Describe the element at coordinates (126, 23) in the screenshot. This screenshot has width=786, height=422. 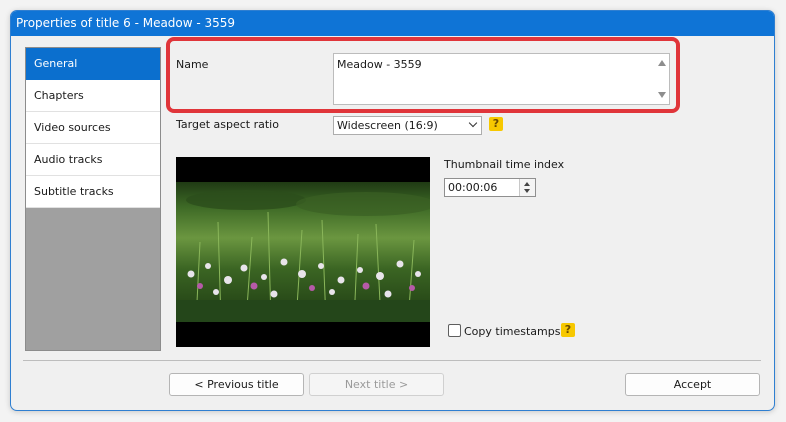
I see `window-title: Properties of title 6 - Meadow - 3559` at that location.